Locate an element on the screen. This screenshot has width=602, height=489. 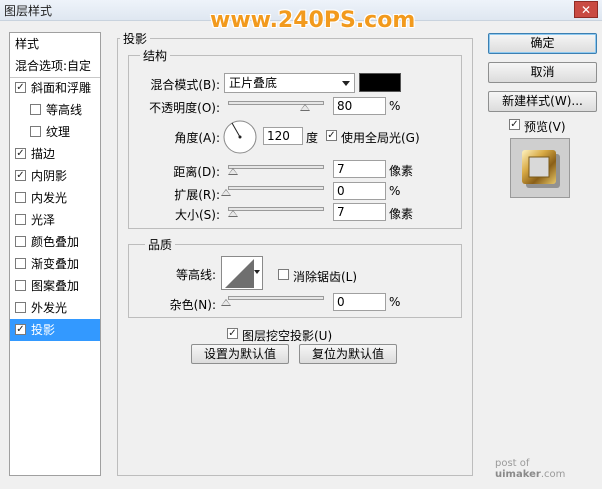
opacity-label: 不透明度(O): is located at coordinates (184, 108).